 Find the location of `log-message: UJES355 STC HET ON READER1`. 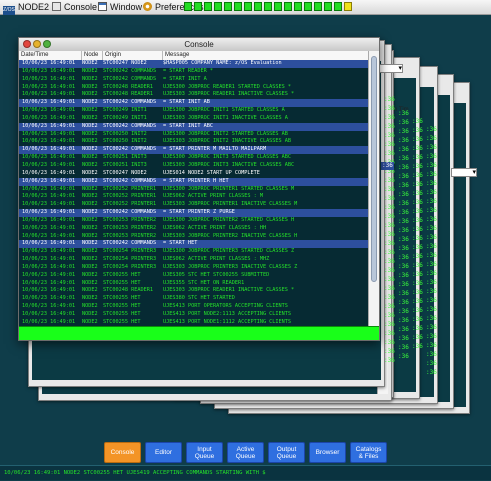

log-message: UJES355 STC HET ON READER1 is located at coordinates (204, 282).